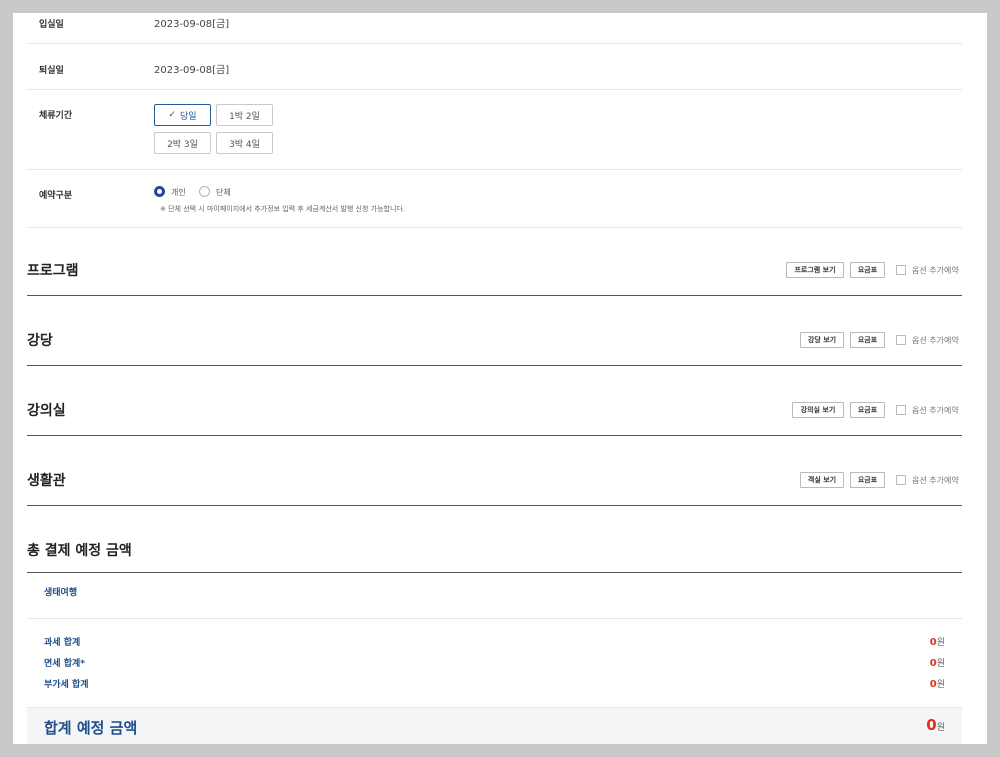 This screenshot has height=757, width=1000. What do you see at coordinates (61, 593) in the screenshot?
I see `tour-name: 생태여행` at bounding box center [61, 593].